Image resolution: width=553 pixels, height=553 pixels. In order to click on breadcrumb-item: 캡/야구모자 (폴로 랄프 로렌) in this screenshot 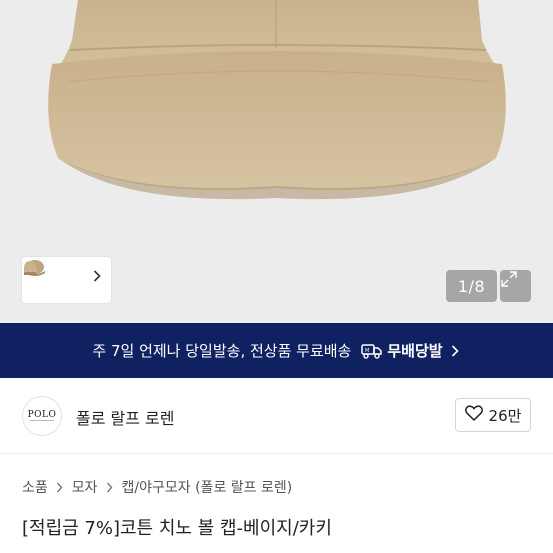, I will do `click(207, 487)`.